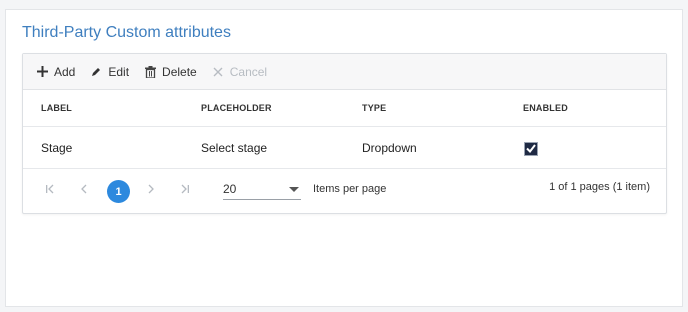 The width and height of the screenshot is (688, 312). I want to click on section-title: Third-Party Custom attributes, so click(126, 32).